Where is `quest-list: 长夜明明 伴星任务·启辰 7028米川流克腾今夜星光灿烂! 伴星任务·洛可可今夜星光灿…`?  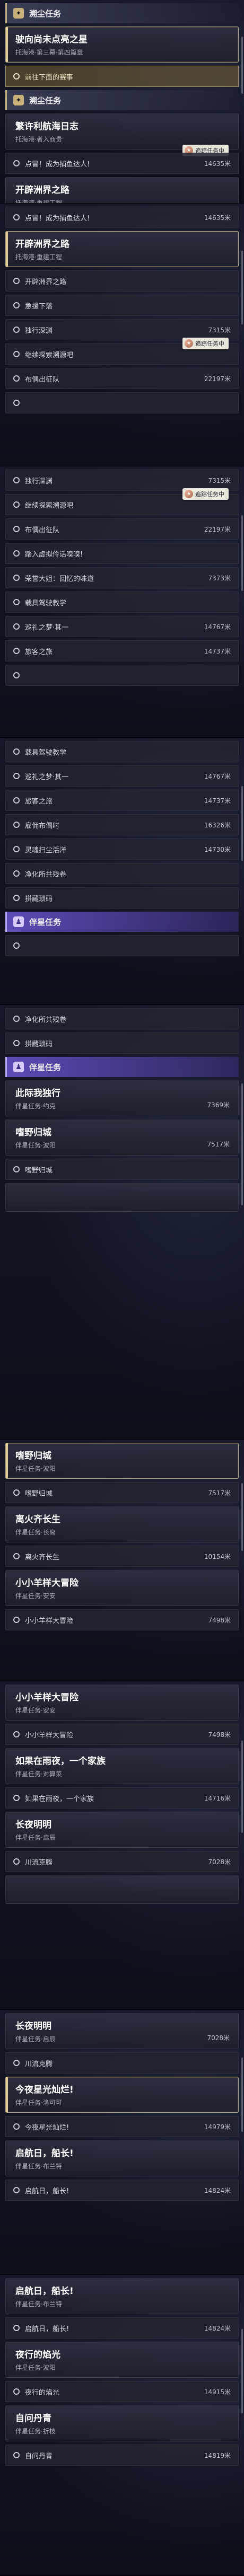 quest-list: 长夜明明 伴星任务·启辰 7028米川流克腾今夜星光灿烂! 伴星任务·洛可可今夜星光灿… is located at coordinates (122, 2105).